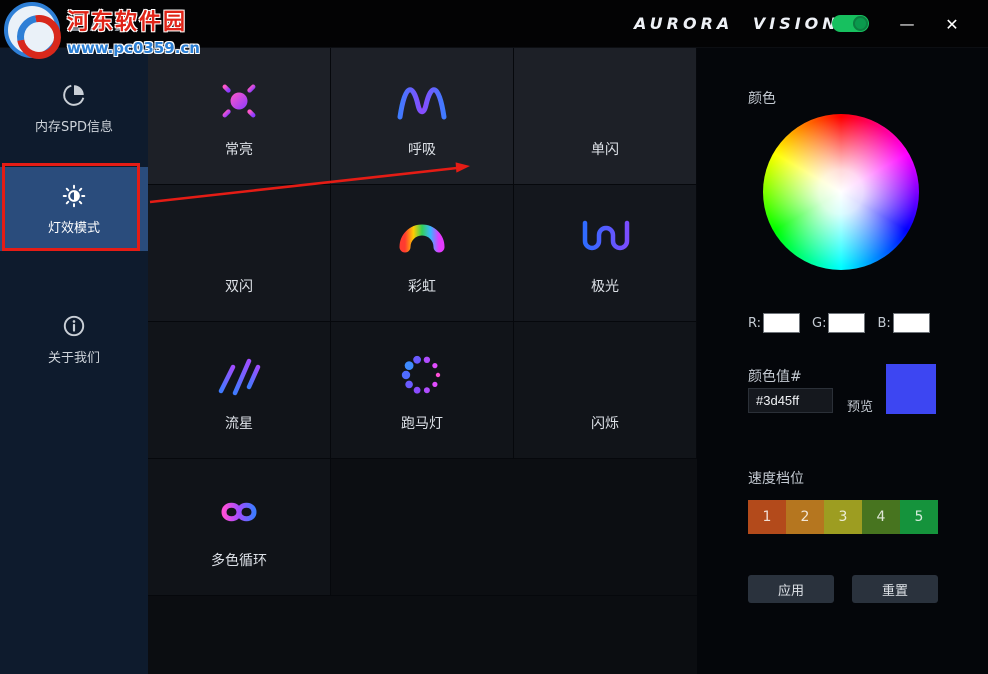  What do you see at coordinates (819, 323) in the screenshot?
I see `green-label: G:` at bounding box center [819, 323].